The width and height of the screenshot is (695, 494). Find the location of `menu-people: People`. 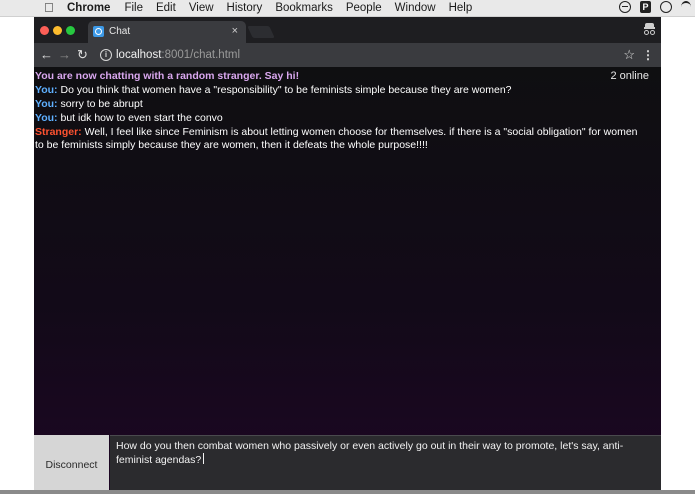

menu-people: People is located at coordinates (364, 8).